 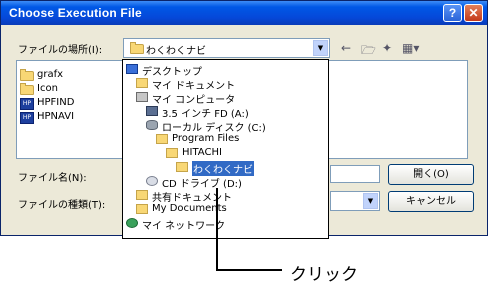 I want to click on title-bar: Choose Execution File ? ✕, so click(x=244, y=13).